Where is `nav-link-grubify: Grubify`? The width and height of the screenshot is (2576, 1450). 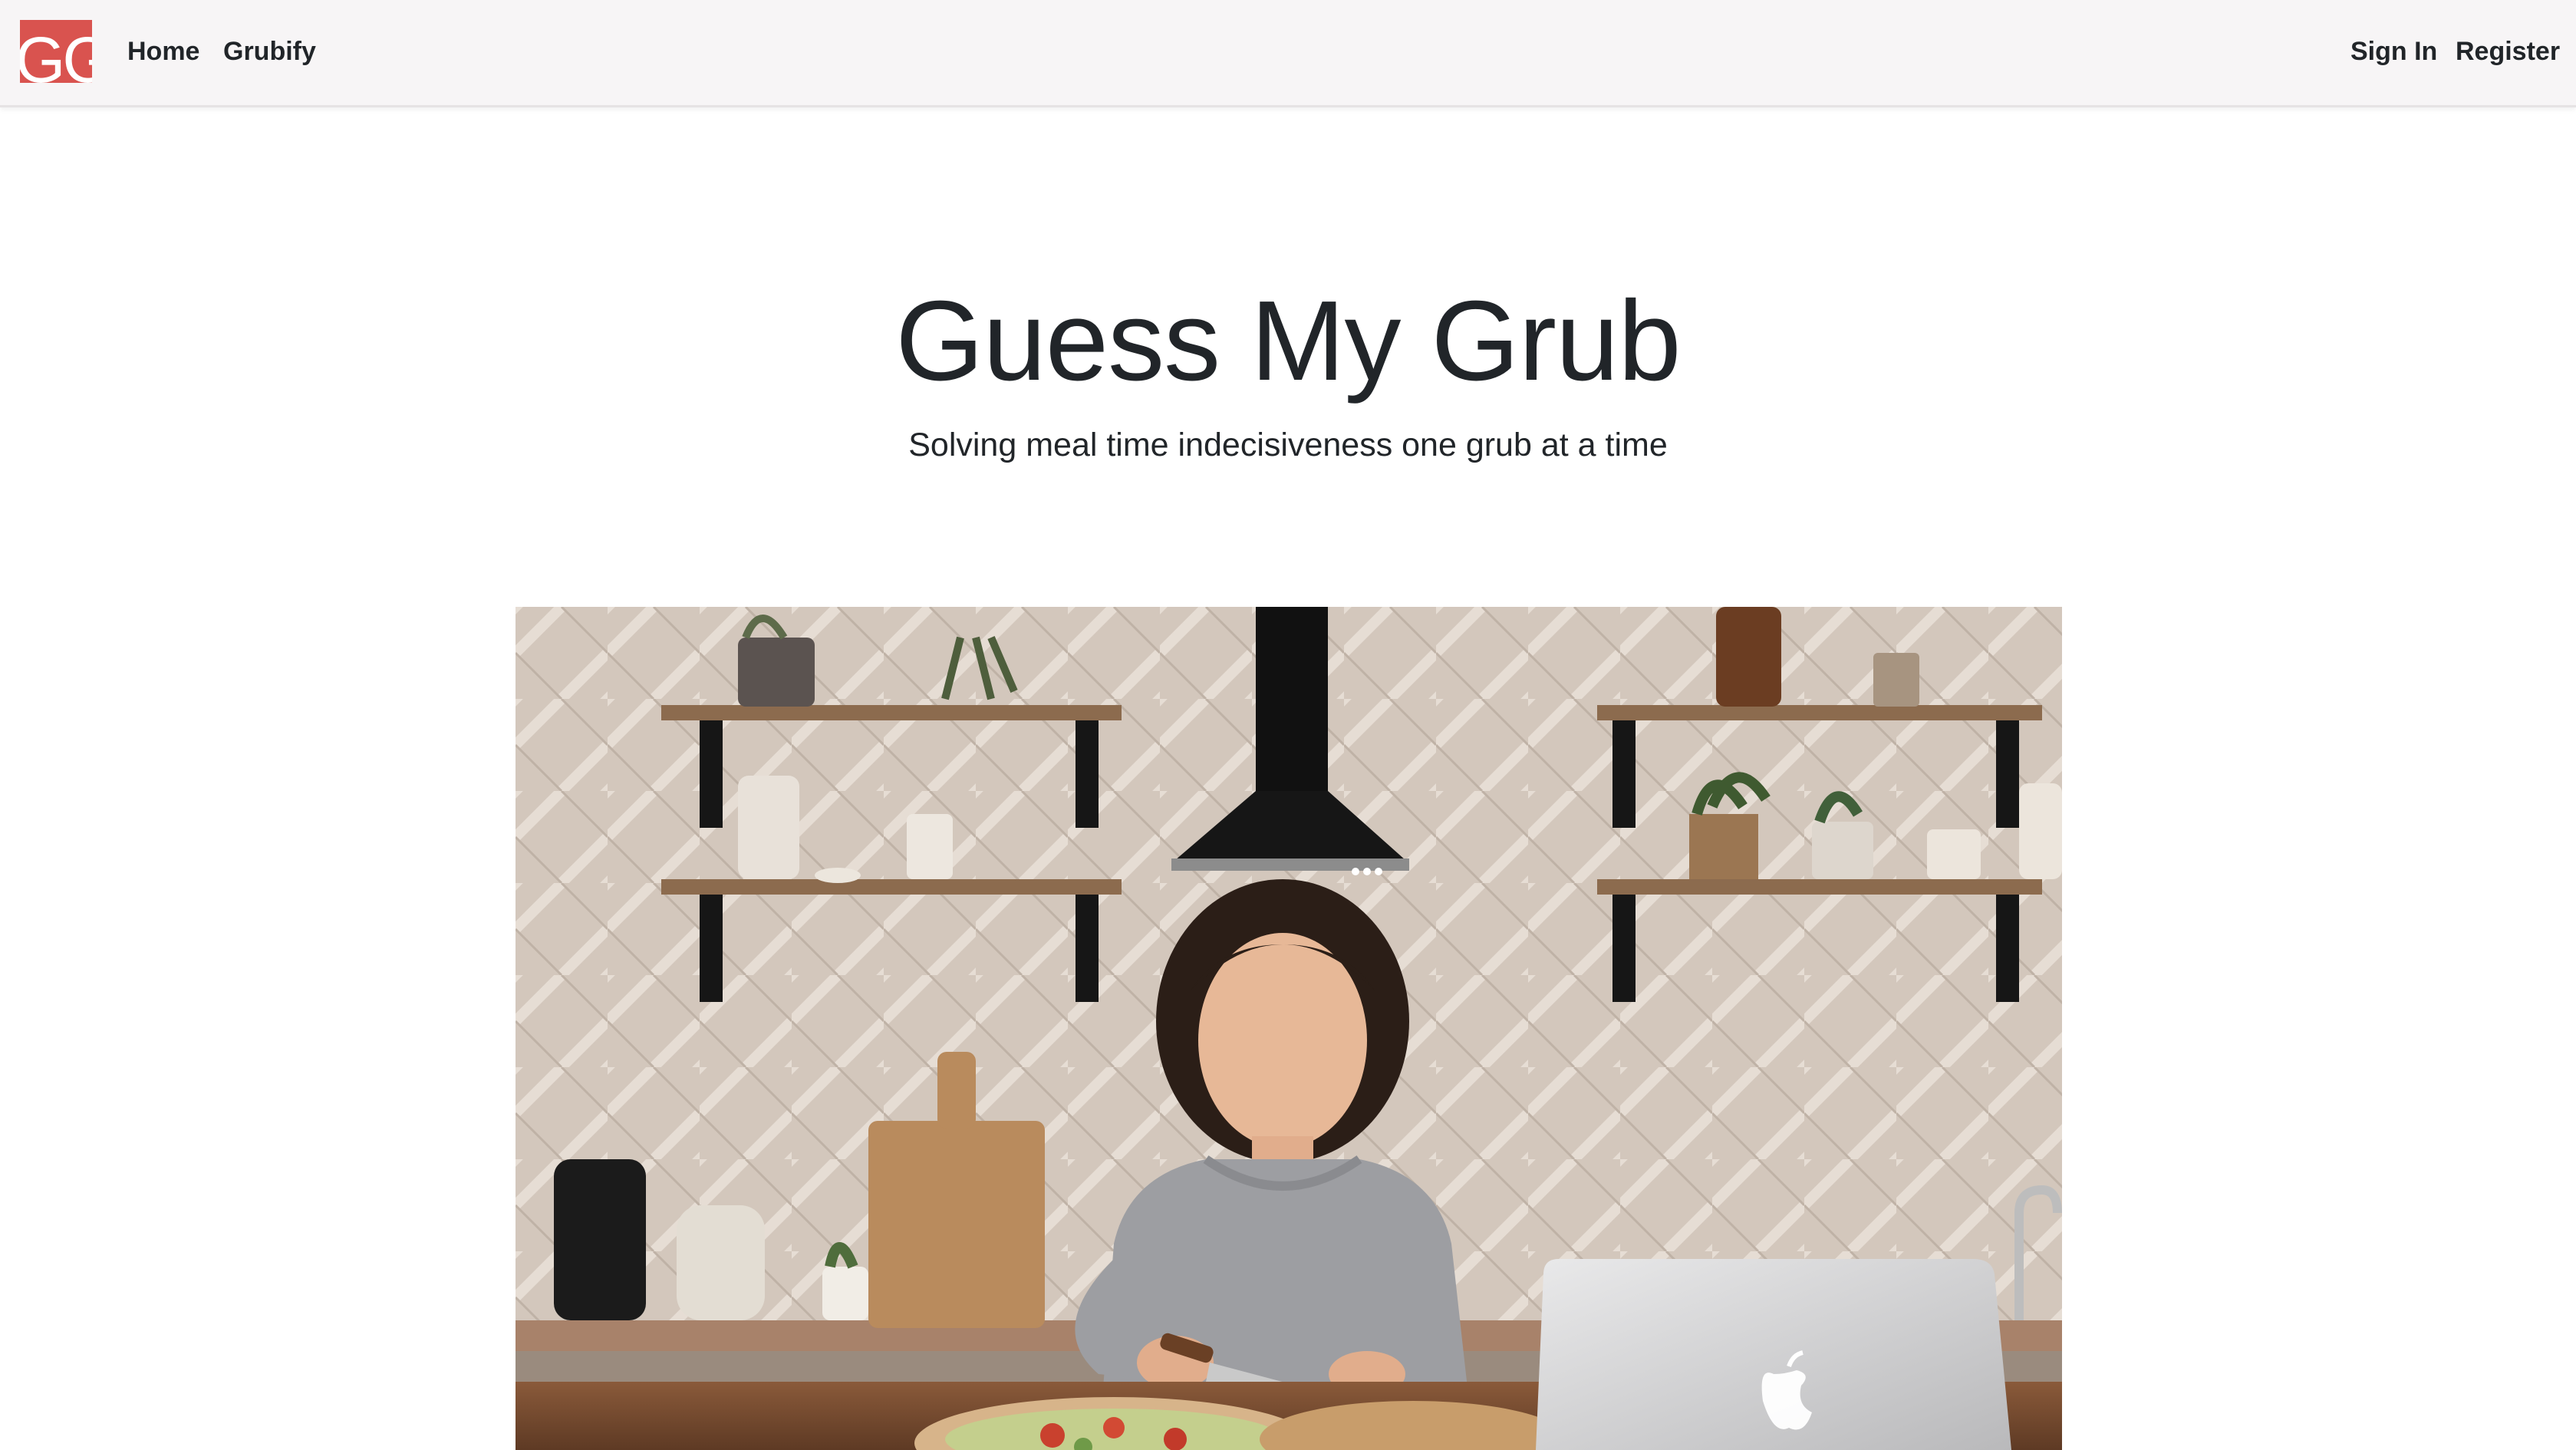
nav-link-grubify: Grubify is located at coordinates (269, 51).